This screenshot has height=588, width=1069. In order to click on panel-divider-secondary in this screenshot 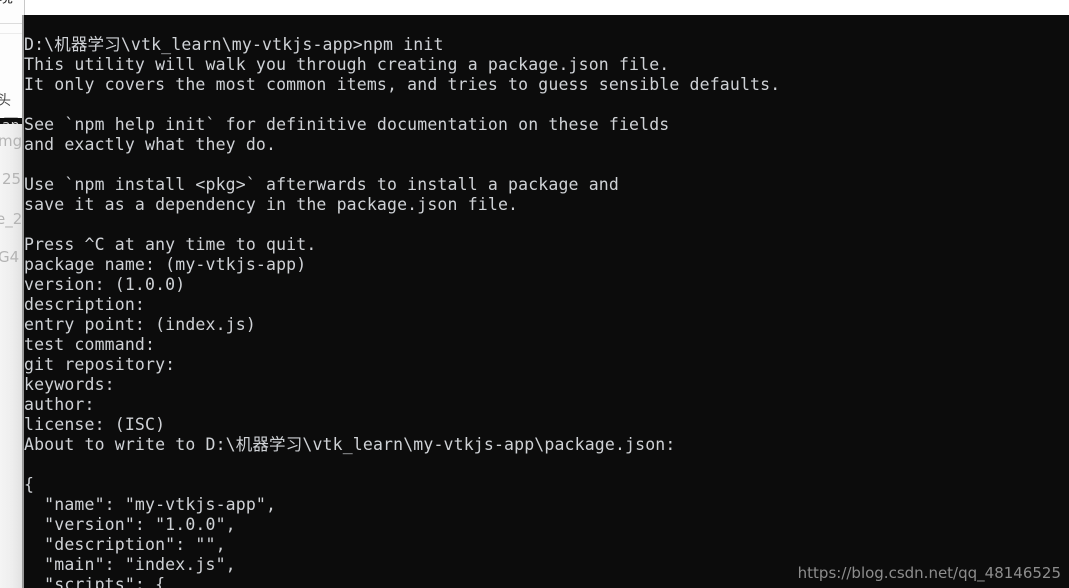, I will do `click(12, 33)`.